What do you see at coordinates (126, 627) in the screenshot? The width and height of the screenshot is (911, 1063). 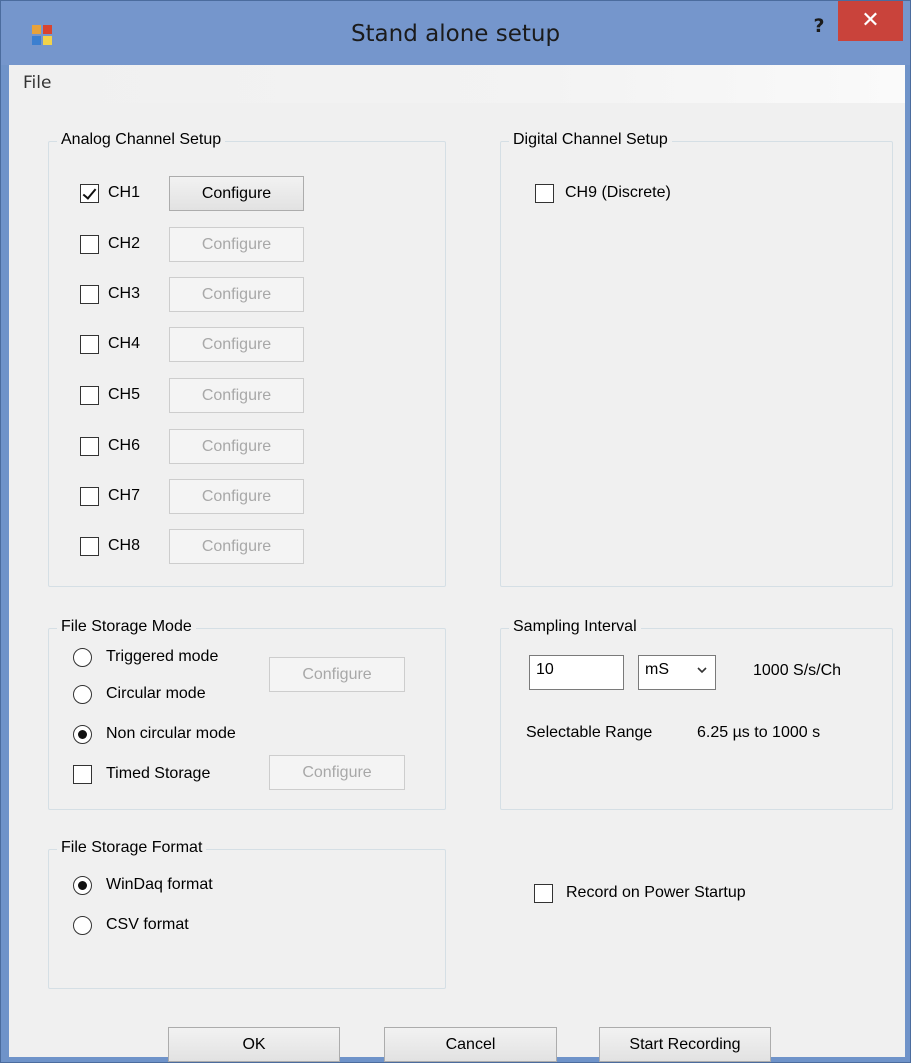 I see `file-storage-mode-title: File Storage Mode` at bounding box center [126, 627].